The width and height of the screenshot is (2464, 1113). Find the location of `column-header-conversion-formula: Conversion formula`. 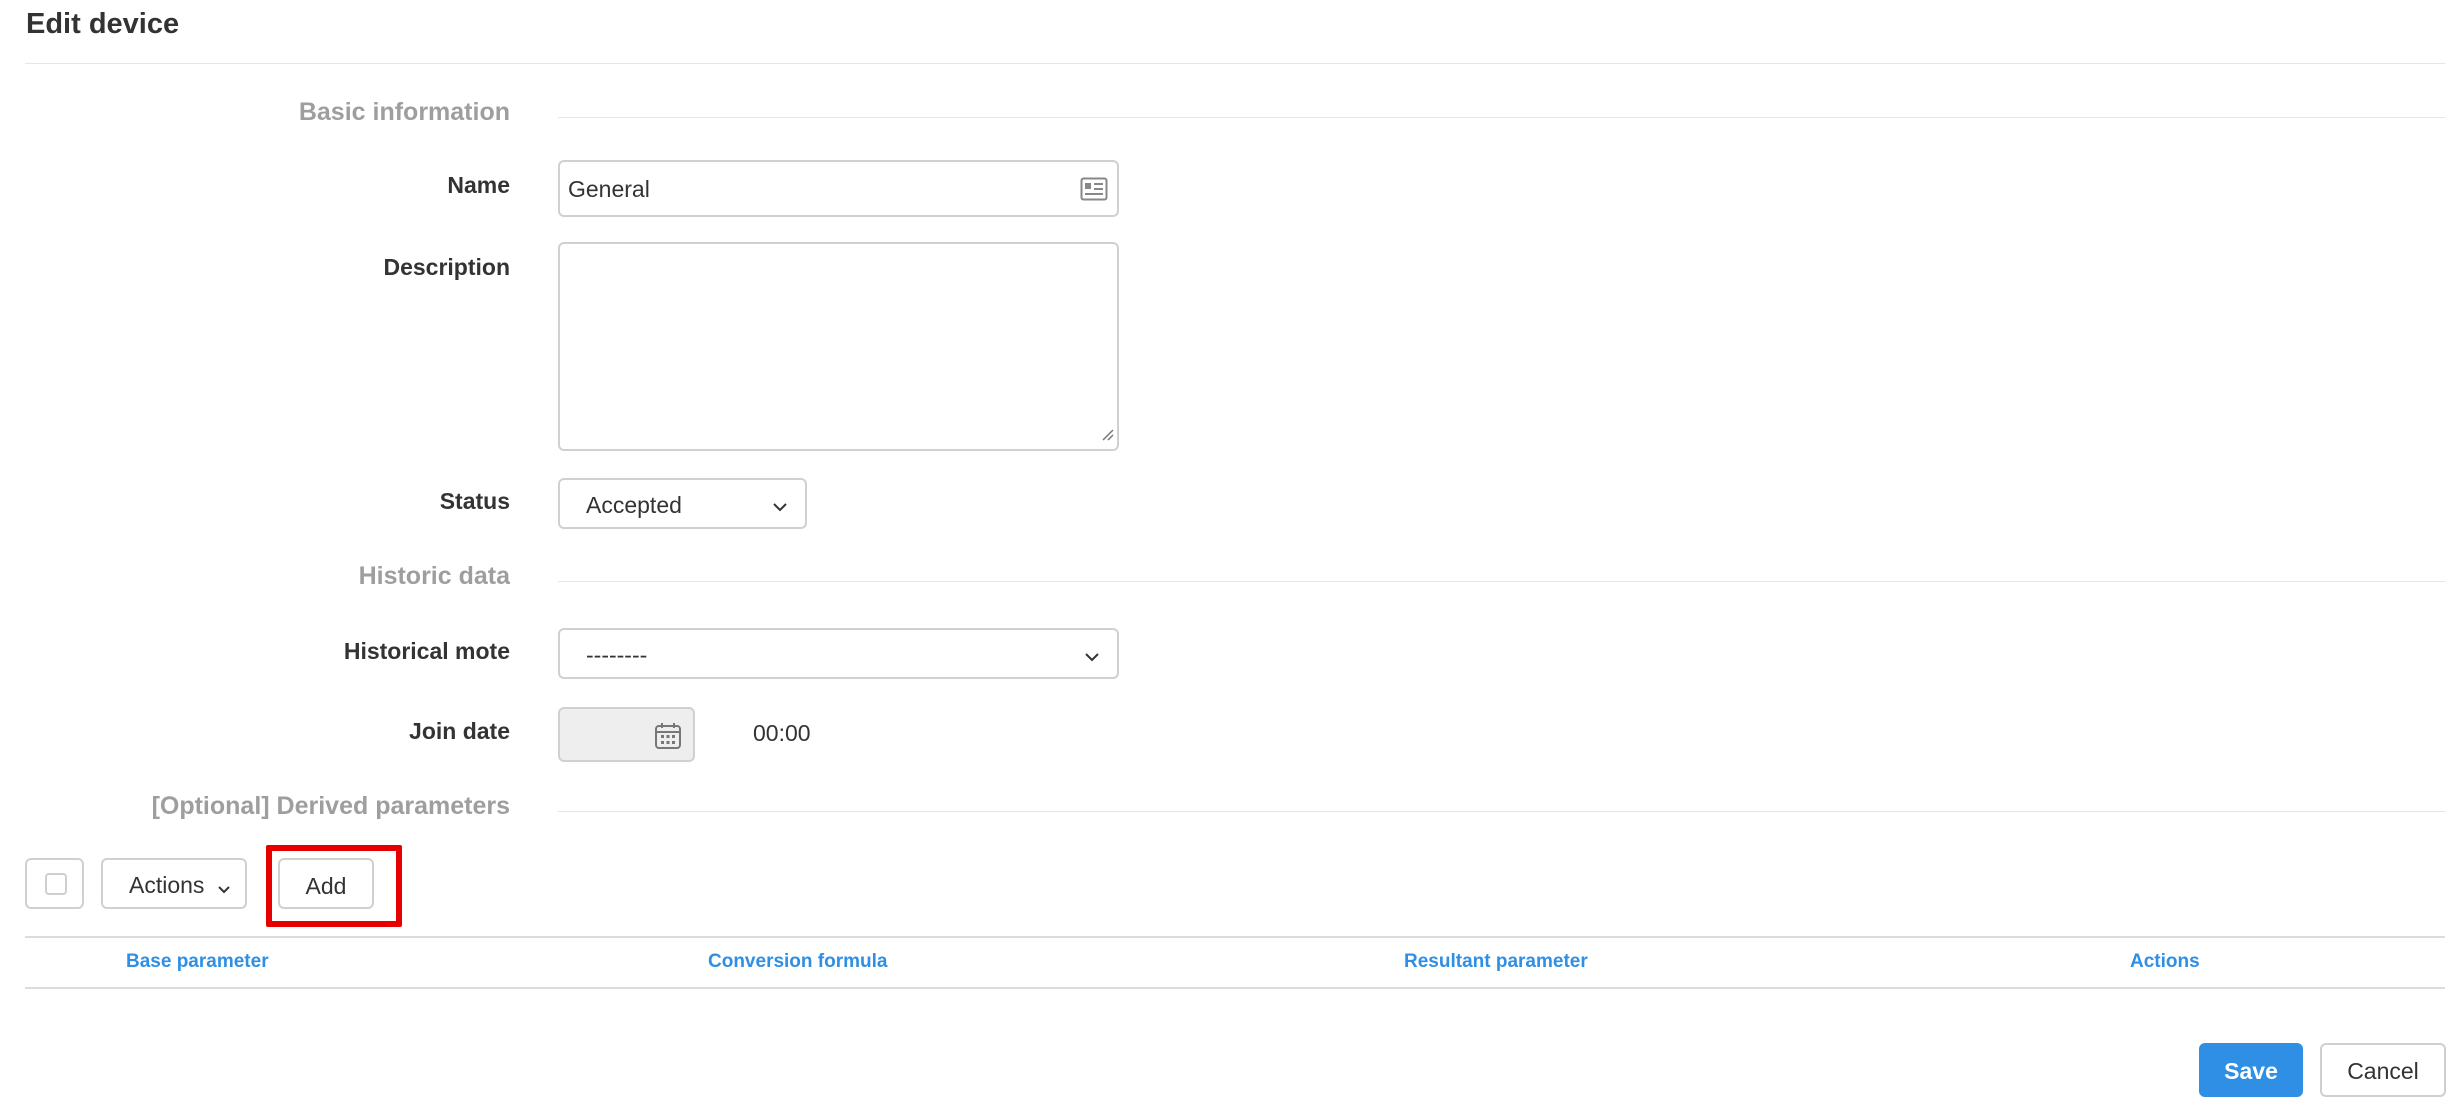

column-header-conversion-formula: Conversion formula is located at coordinates (797, 962).